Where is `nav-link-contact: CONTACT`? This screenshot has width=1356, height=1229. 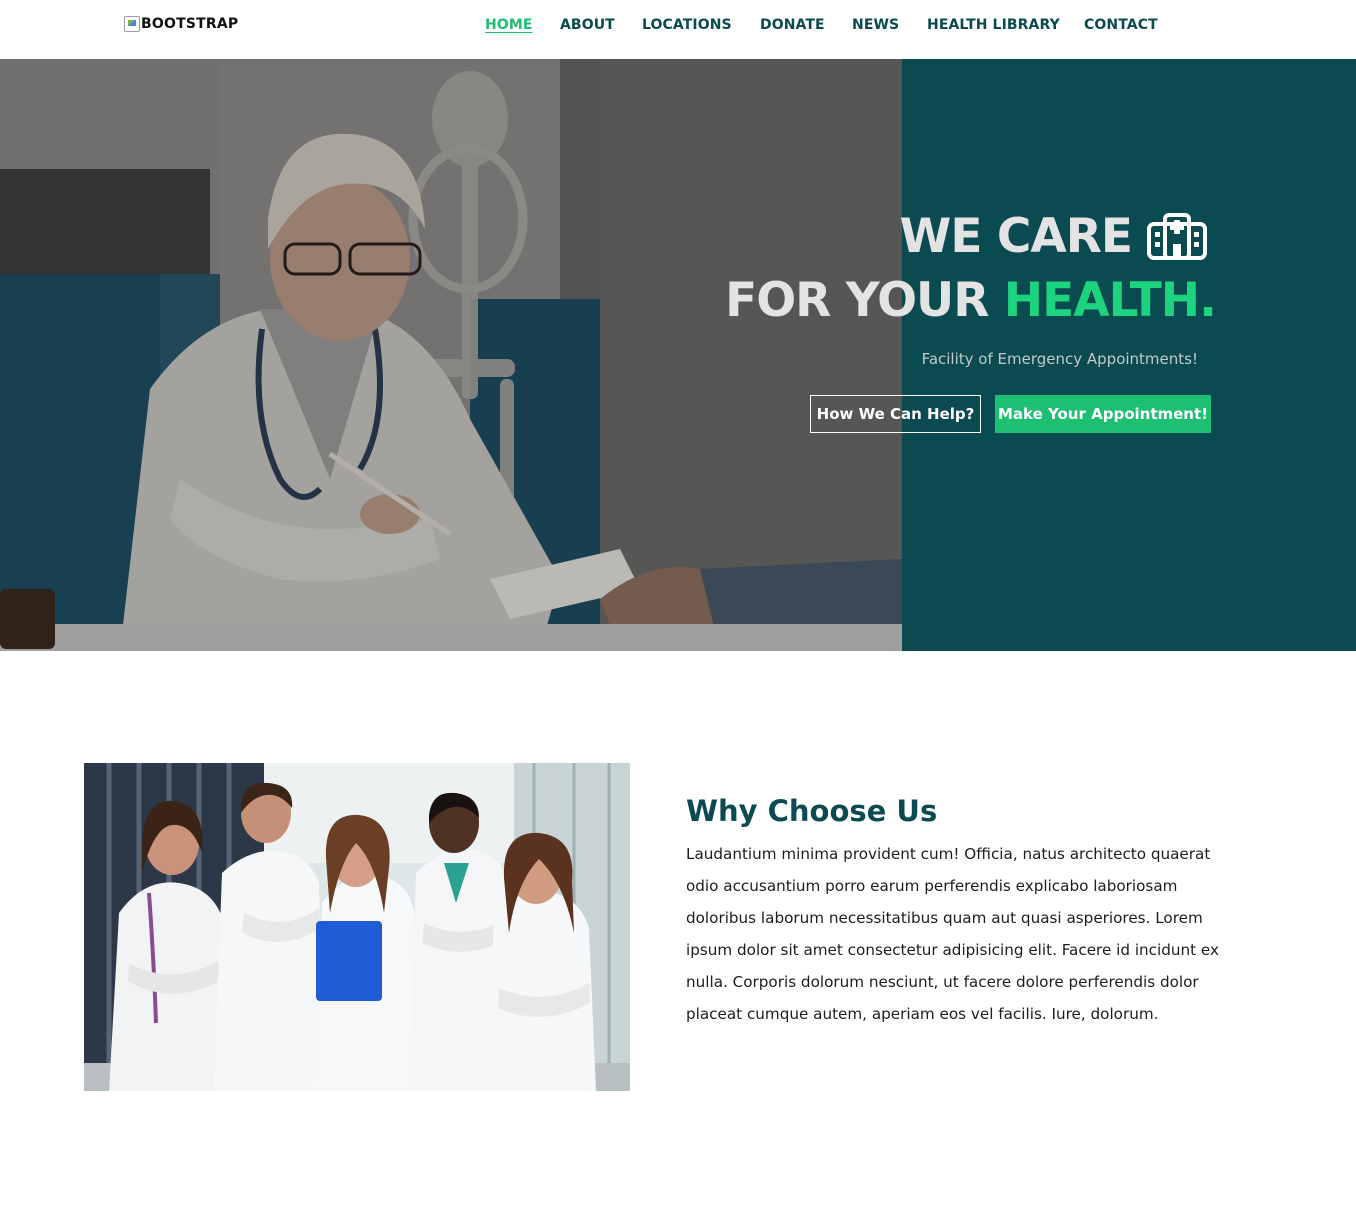
nav-link-contact: CONTACT is located at coordinates (1121, 25).